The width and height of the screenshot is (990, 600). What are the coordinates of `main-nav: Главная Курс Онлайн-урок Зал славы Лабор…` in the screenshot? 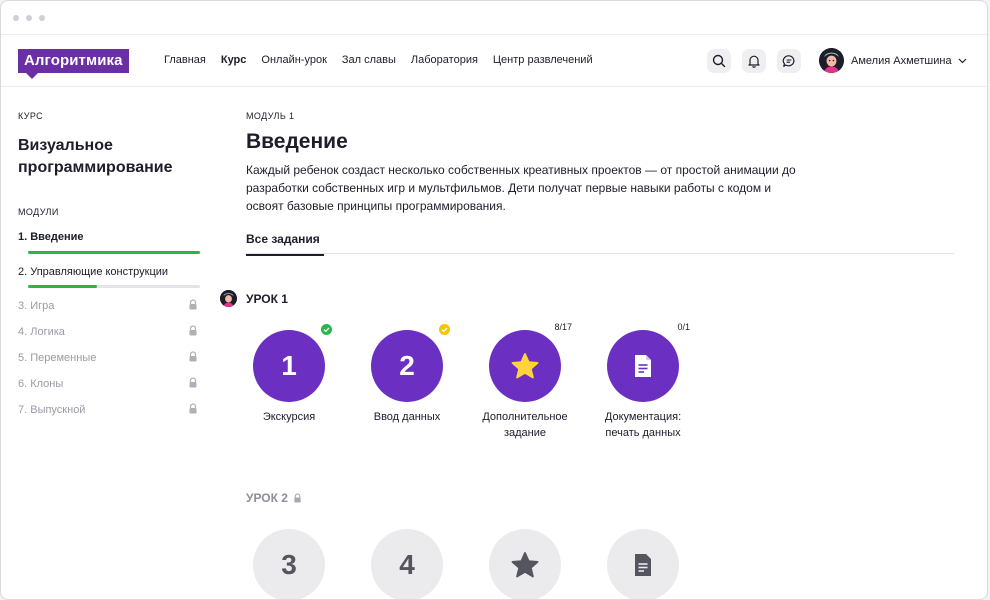 It's located at (386, 60).